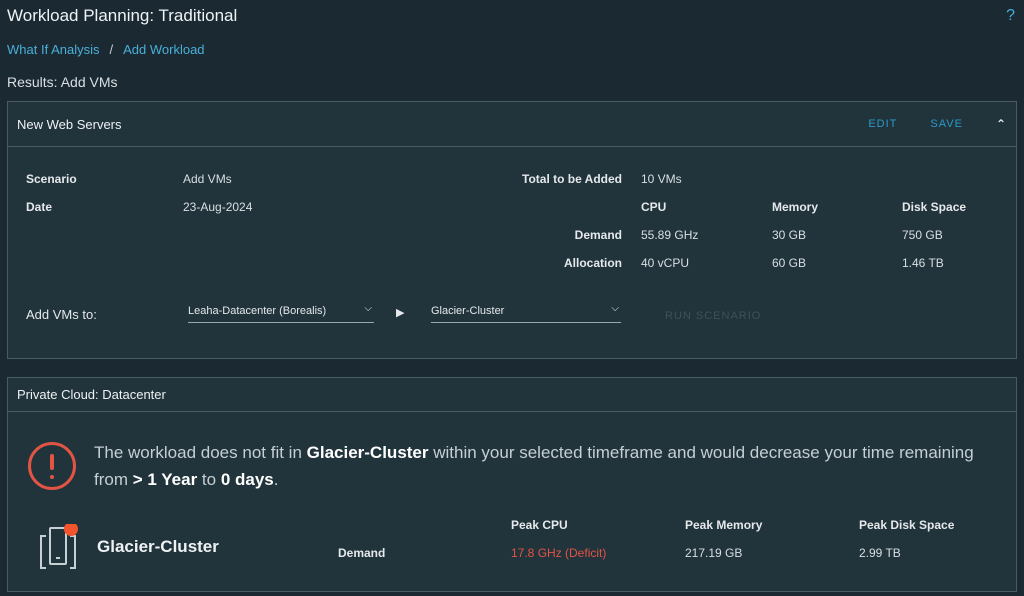 This screenshot has height=596, width=1024. I want to click on alert-text-4: ., so click(276, 479).